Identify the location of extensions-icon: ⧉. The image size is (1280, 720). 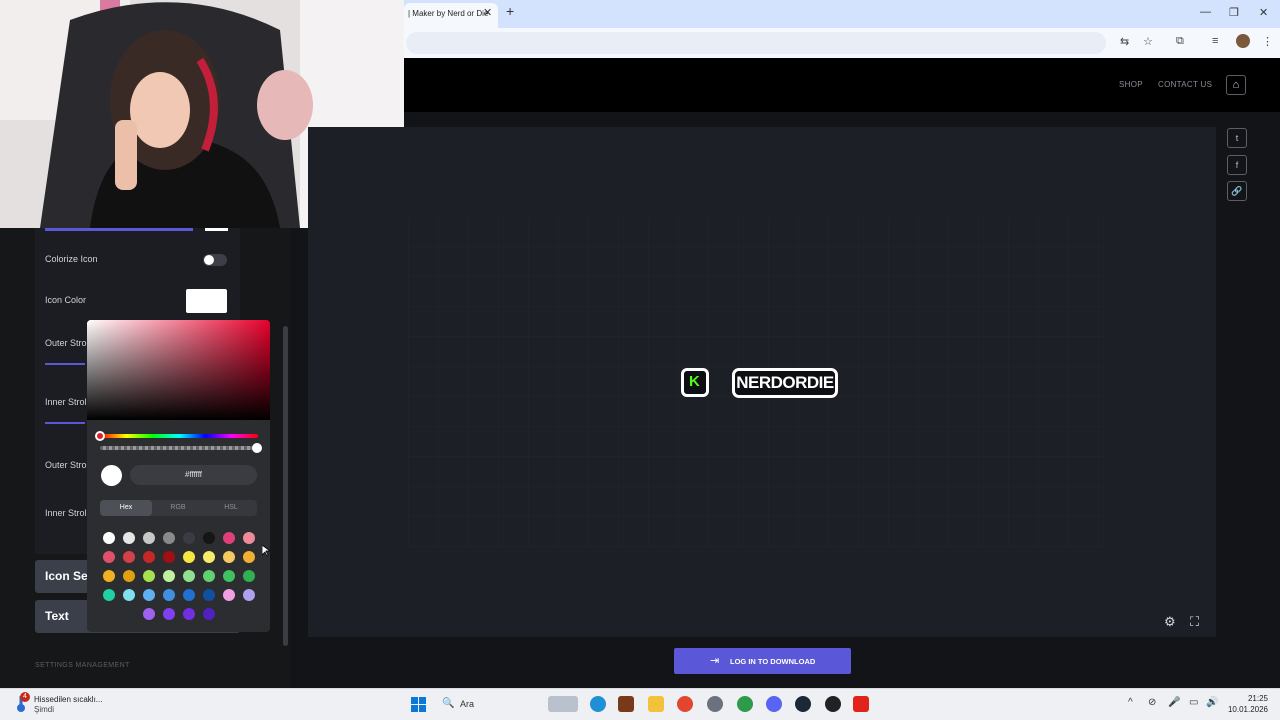
(1180, 41).